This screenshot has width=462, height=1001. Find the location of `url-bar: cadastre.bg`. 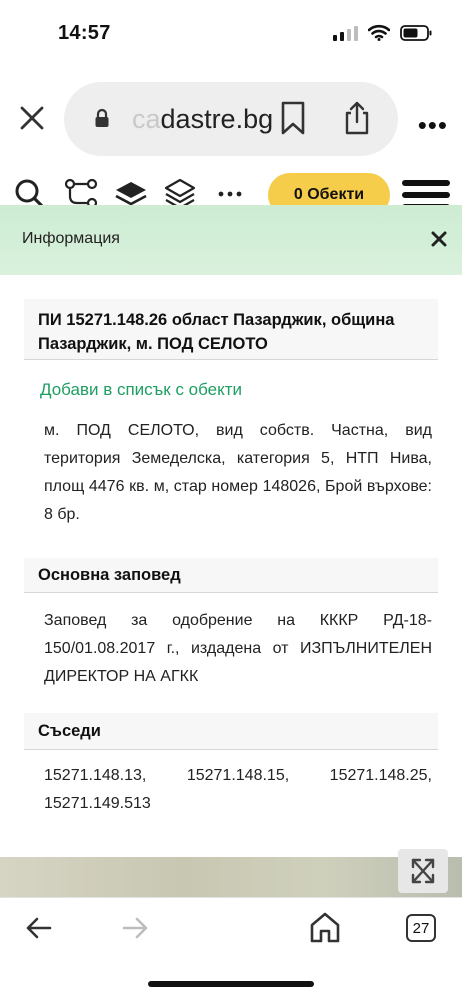

url-bar: cadastre.bg is located at coordinates (231, 119).